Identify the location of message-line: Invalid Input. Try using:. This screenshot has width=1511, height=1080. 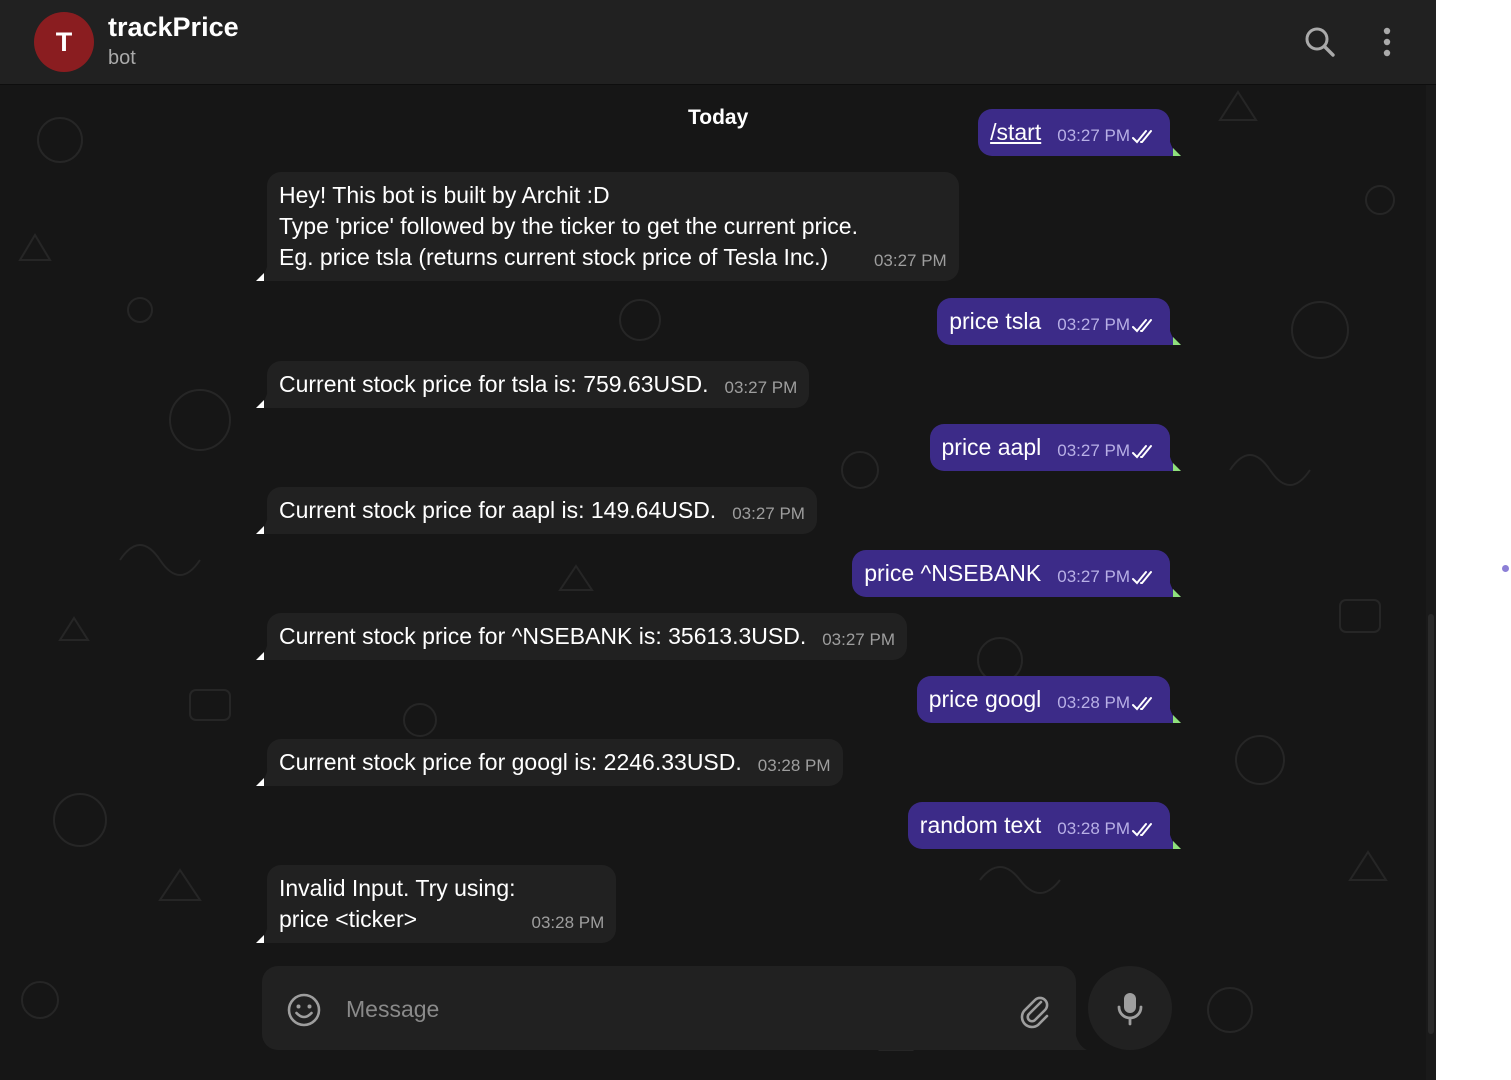
(397, 888).